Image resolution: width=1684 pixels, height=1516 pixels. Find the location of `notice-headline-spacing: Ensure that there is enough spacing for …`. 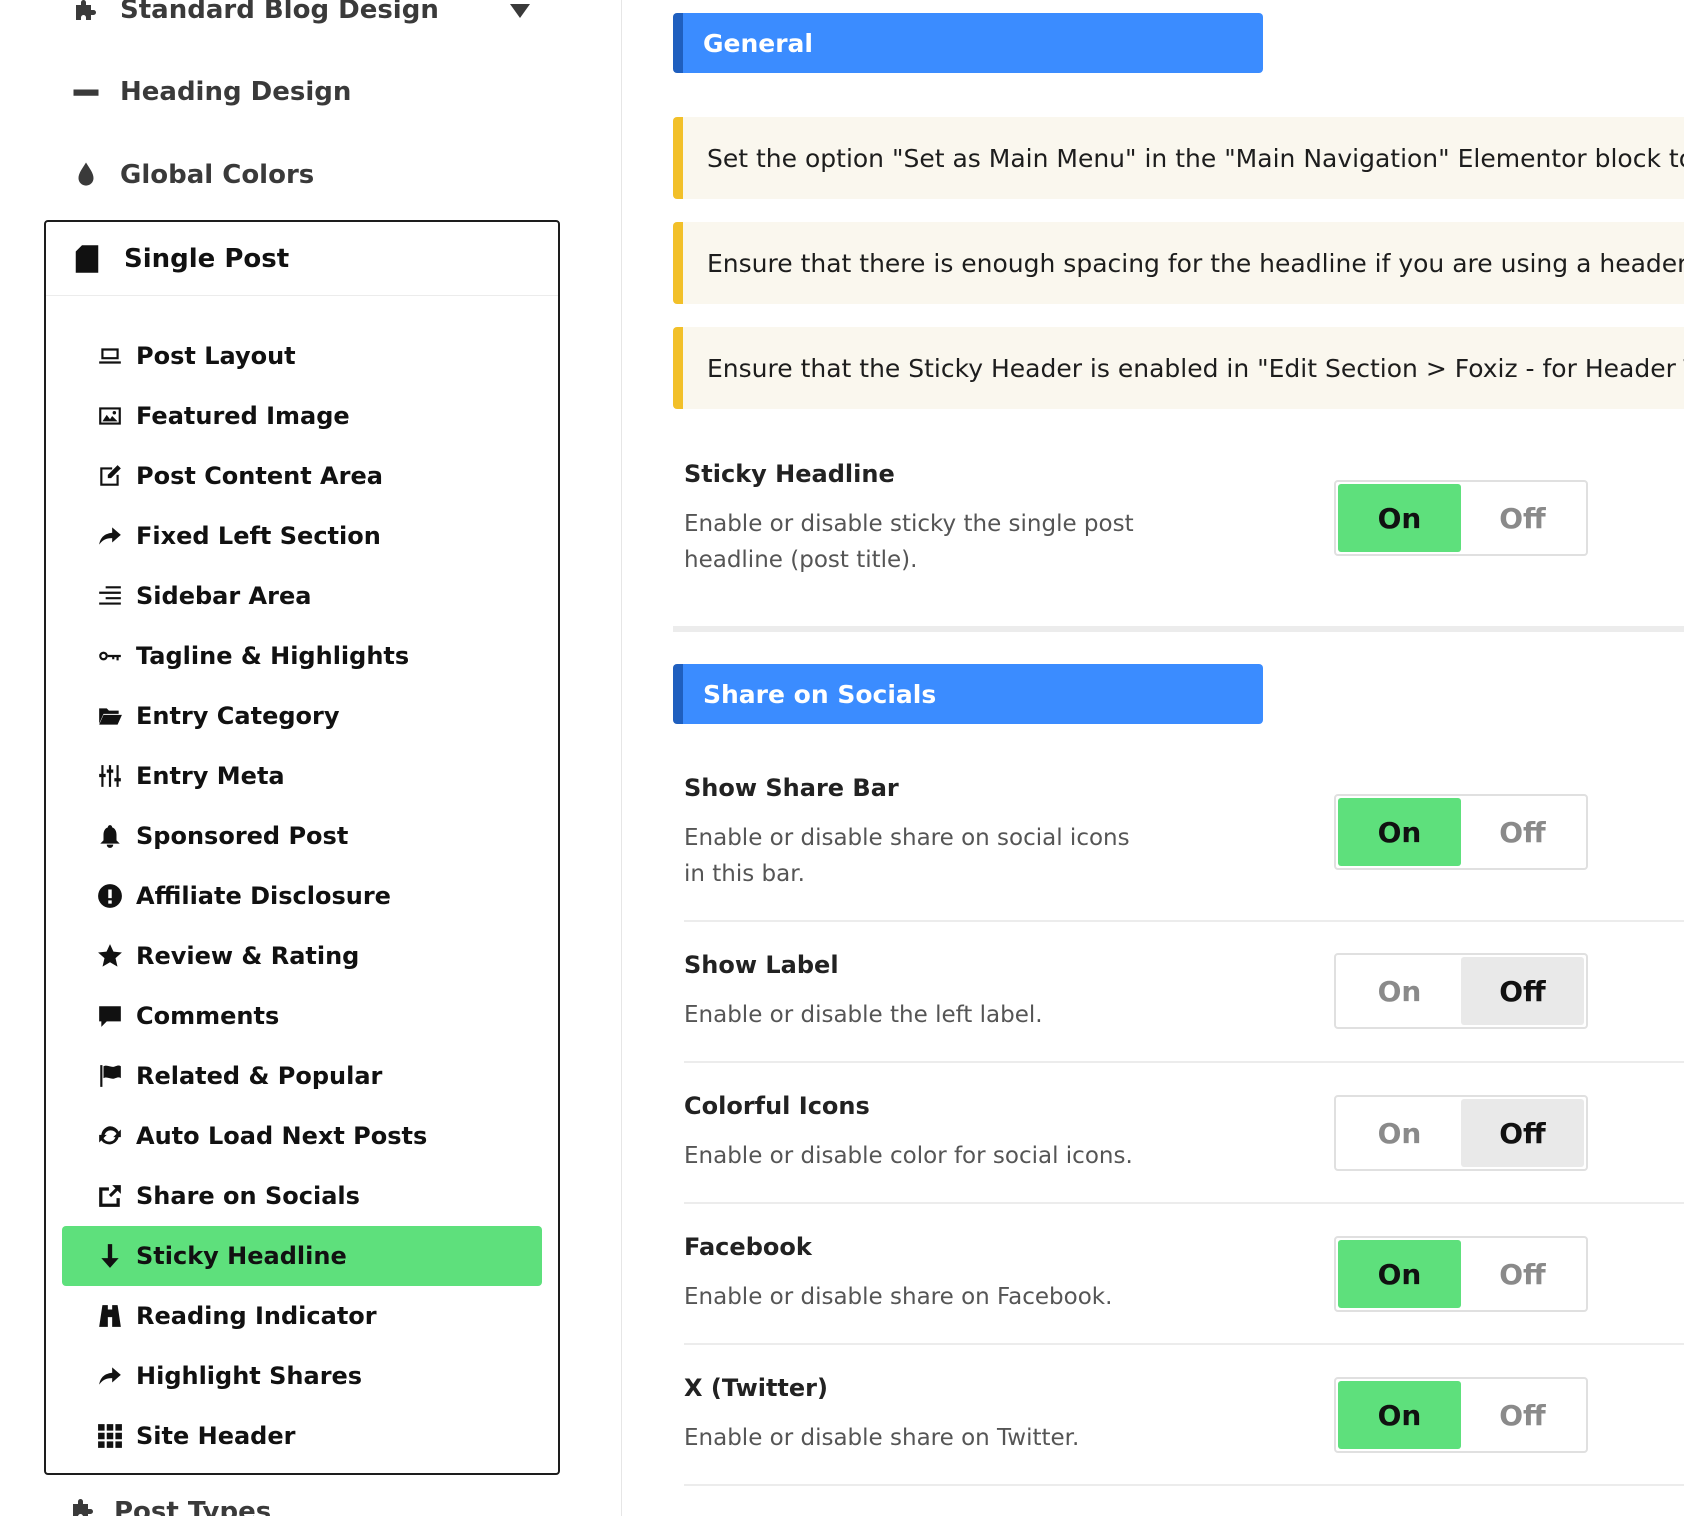

notice-headline-spacing: Ensure that there is enough spacing for … is located at coordinates (1178, 263).